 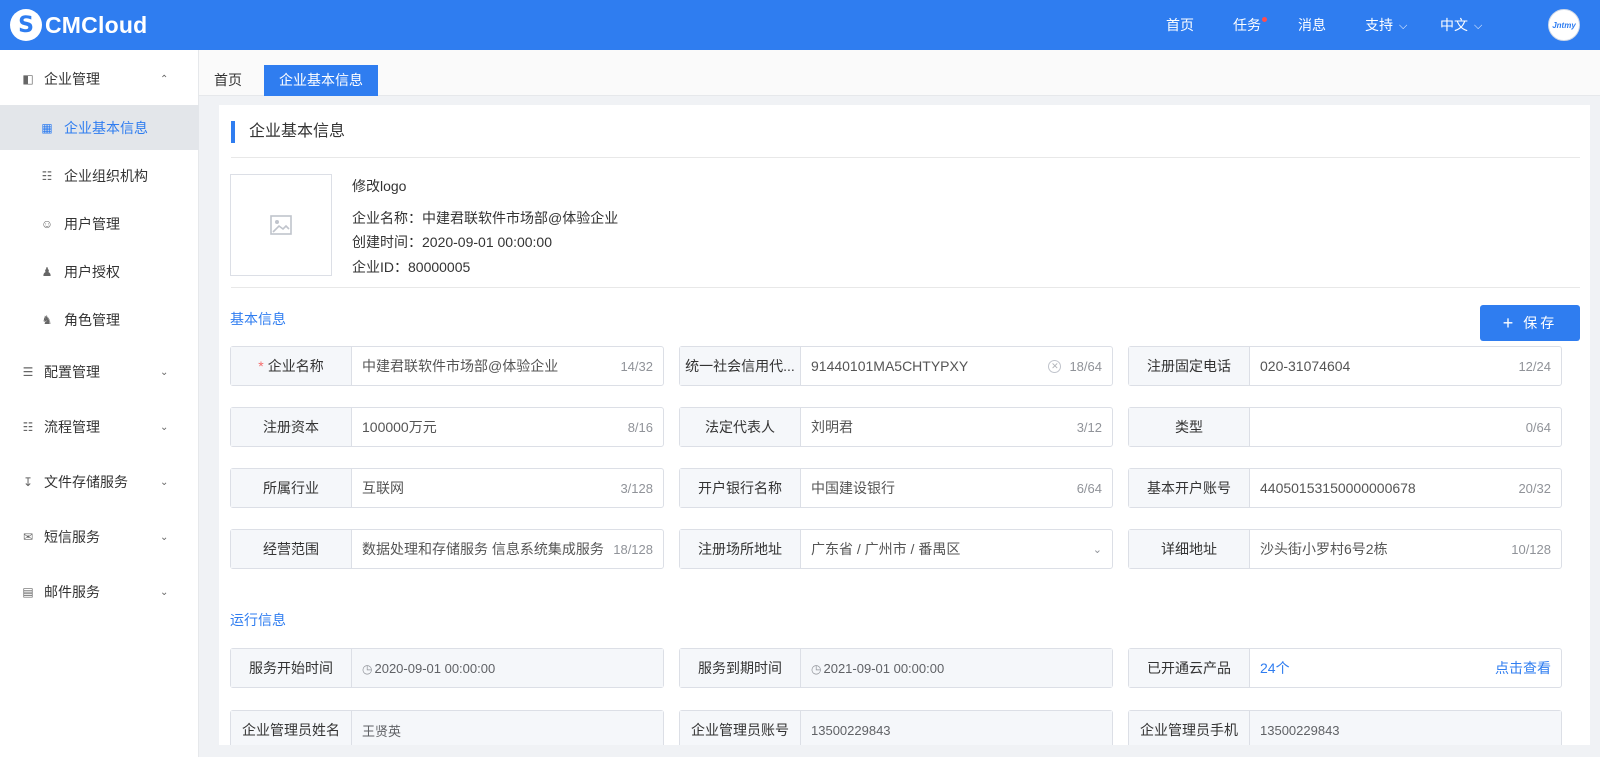 What do you see at coordinates (507, 728) in the screenshot?
I see `admin-name-input: 王贤英` at bounding box center [507, 728].